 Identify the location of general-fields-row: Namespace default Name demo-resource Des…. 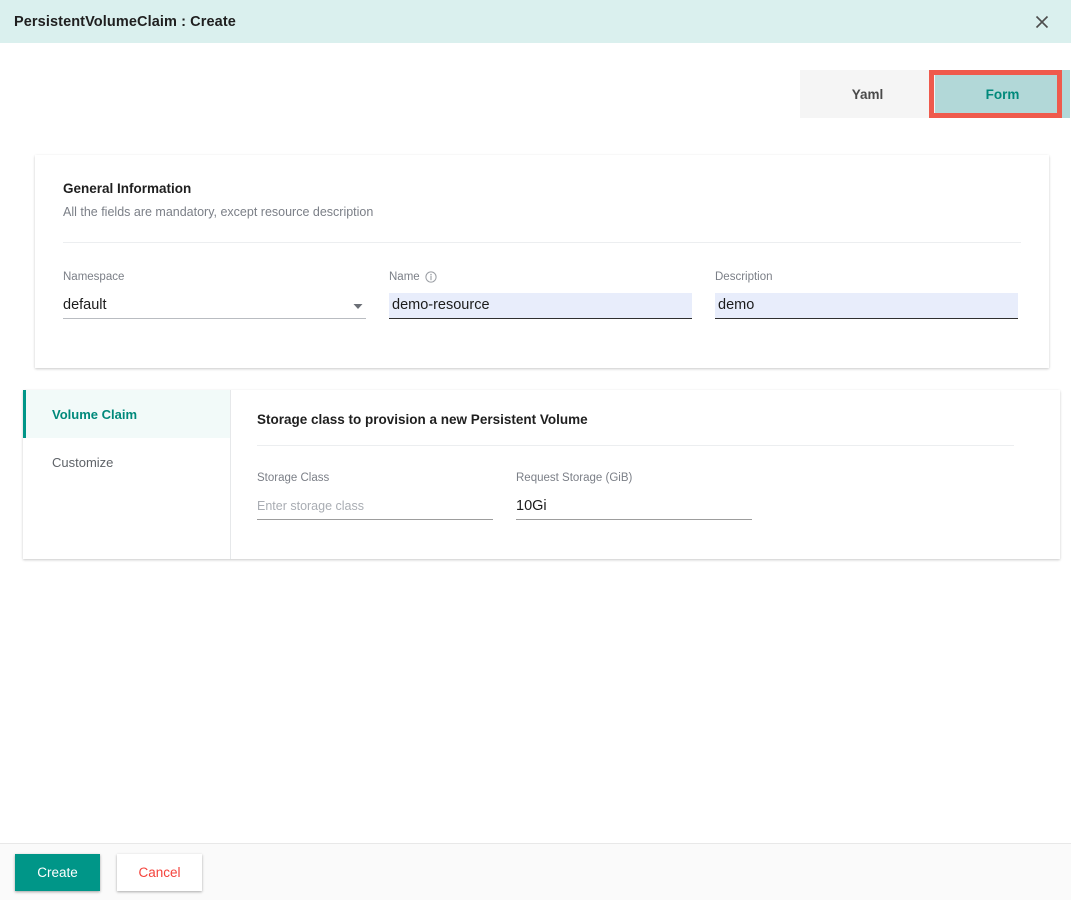
(542, 294).